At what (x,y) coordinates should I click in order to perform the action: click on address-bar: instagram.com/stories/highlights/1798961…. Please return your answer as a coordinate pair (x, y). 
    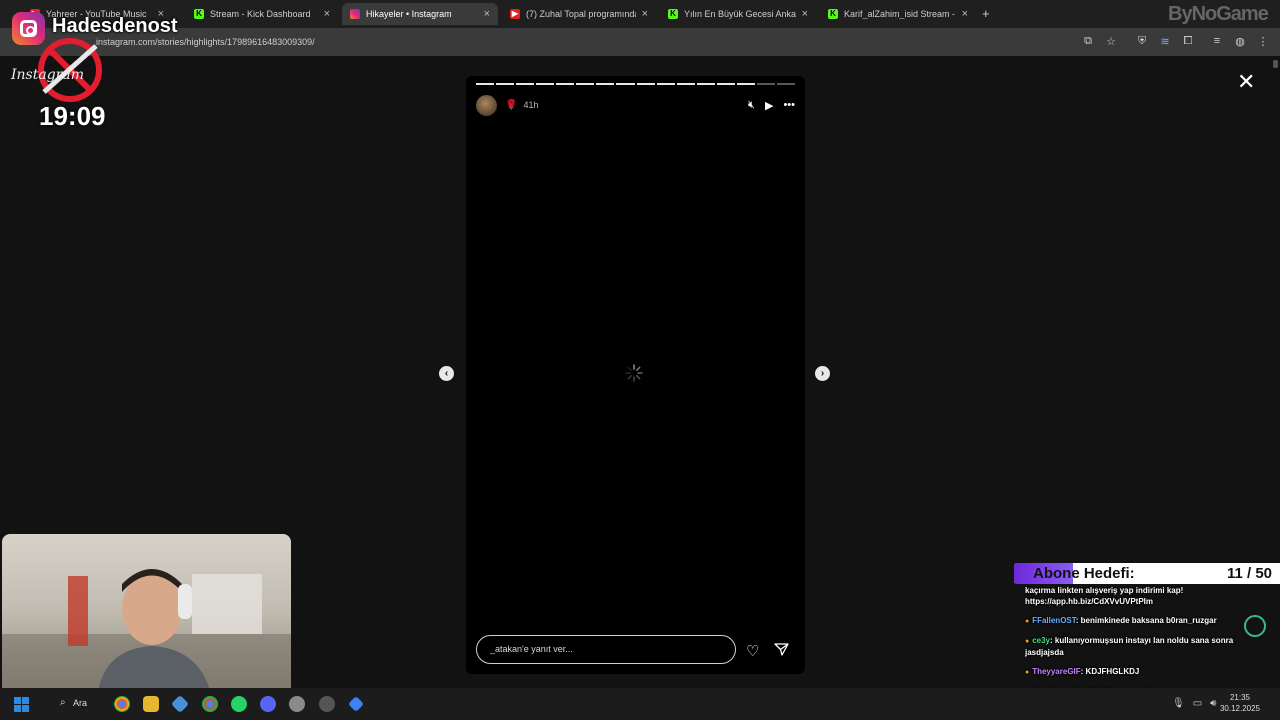
    Looking at the image, I should click on (640, 42).